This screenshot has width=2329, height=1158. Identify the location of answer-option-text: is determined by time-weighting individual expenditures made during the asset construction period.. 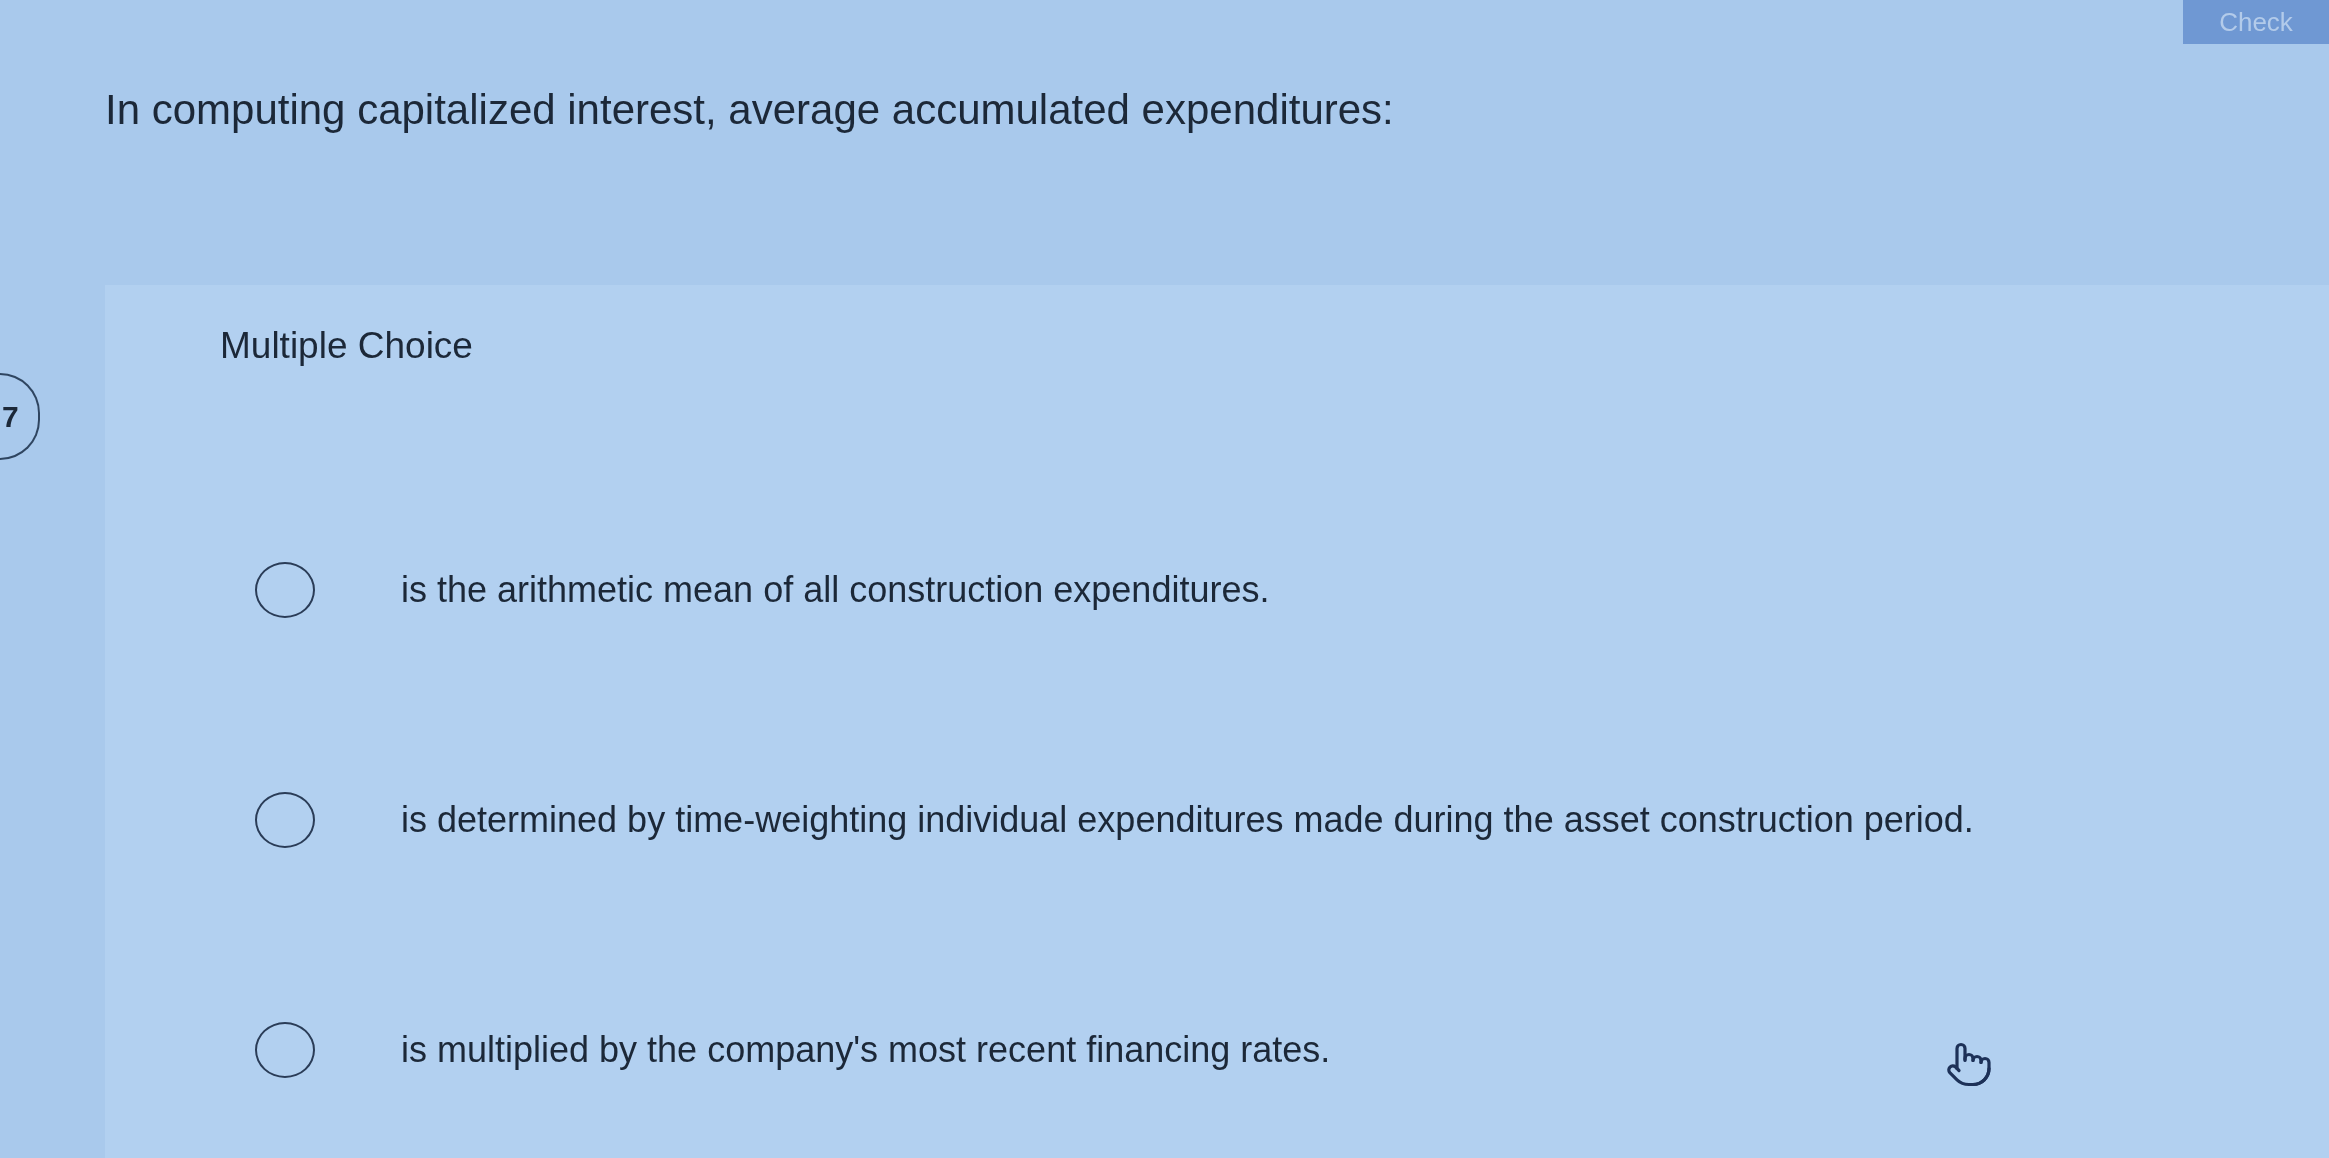
(1187, 820).